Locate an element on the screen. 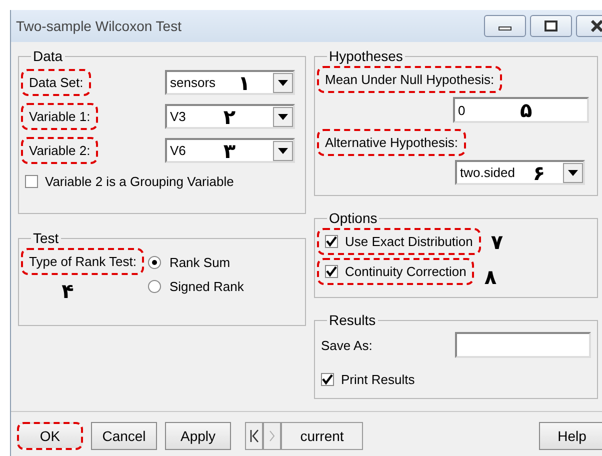  annotation-number: ۷ is located at coordinates (497, 242).